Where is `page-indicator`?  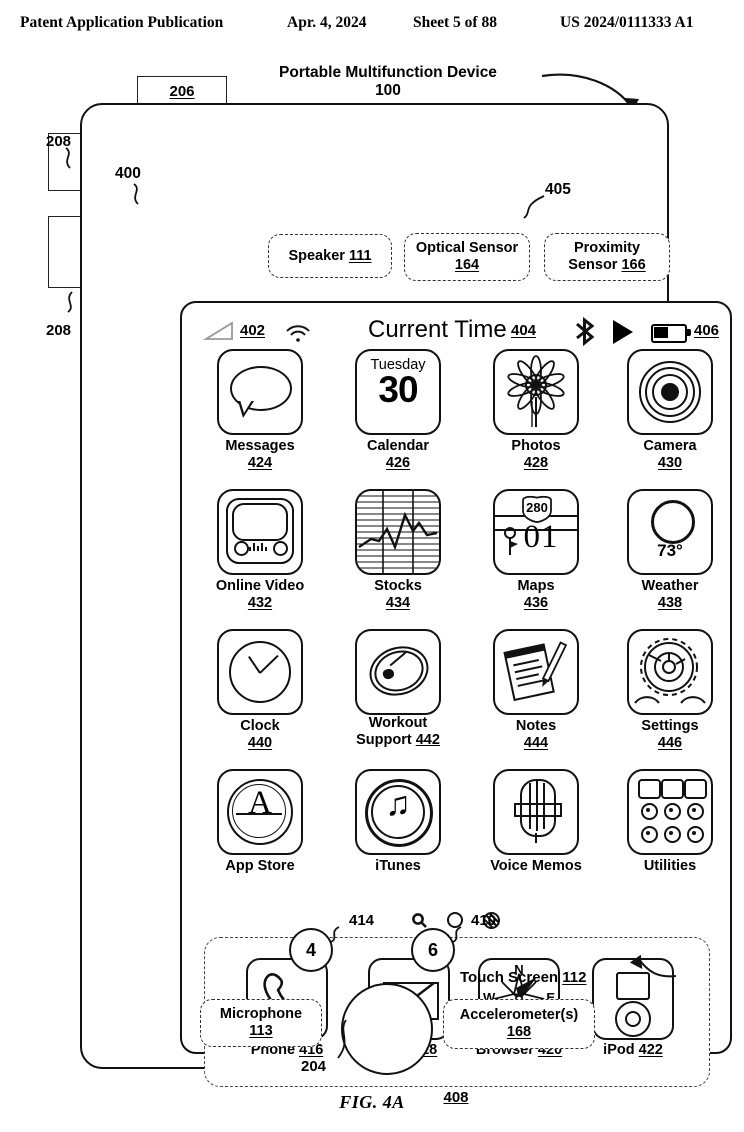 page-indicator is located at coordinates (456, 920).